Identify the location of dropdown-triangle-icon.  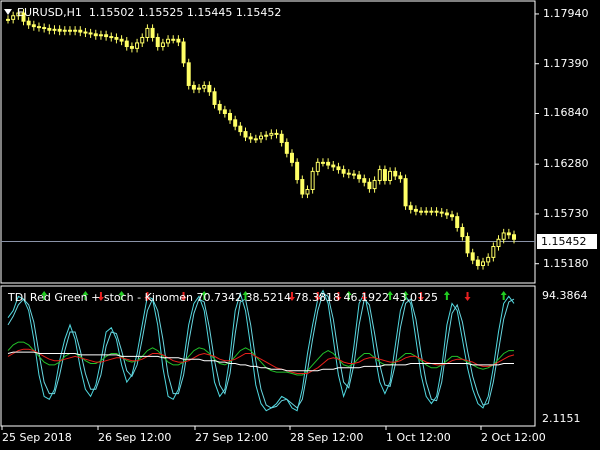
(8, 12).